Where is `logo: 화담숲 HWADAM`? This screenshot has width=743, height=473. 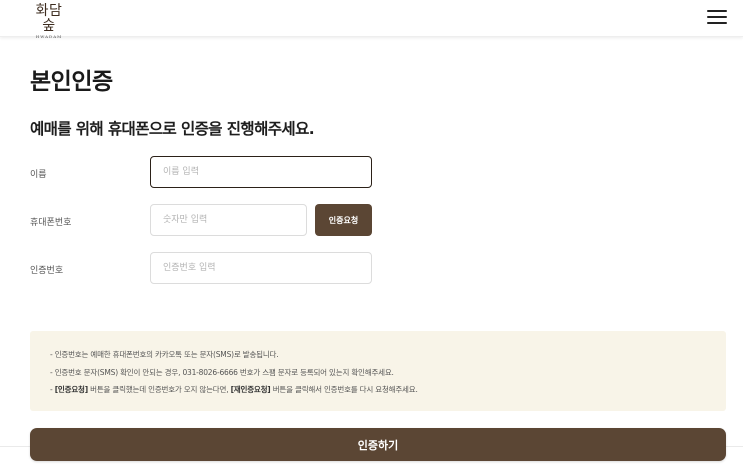
logo: 화담숲 HWADAM is located at coordinates (49, 22).